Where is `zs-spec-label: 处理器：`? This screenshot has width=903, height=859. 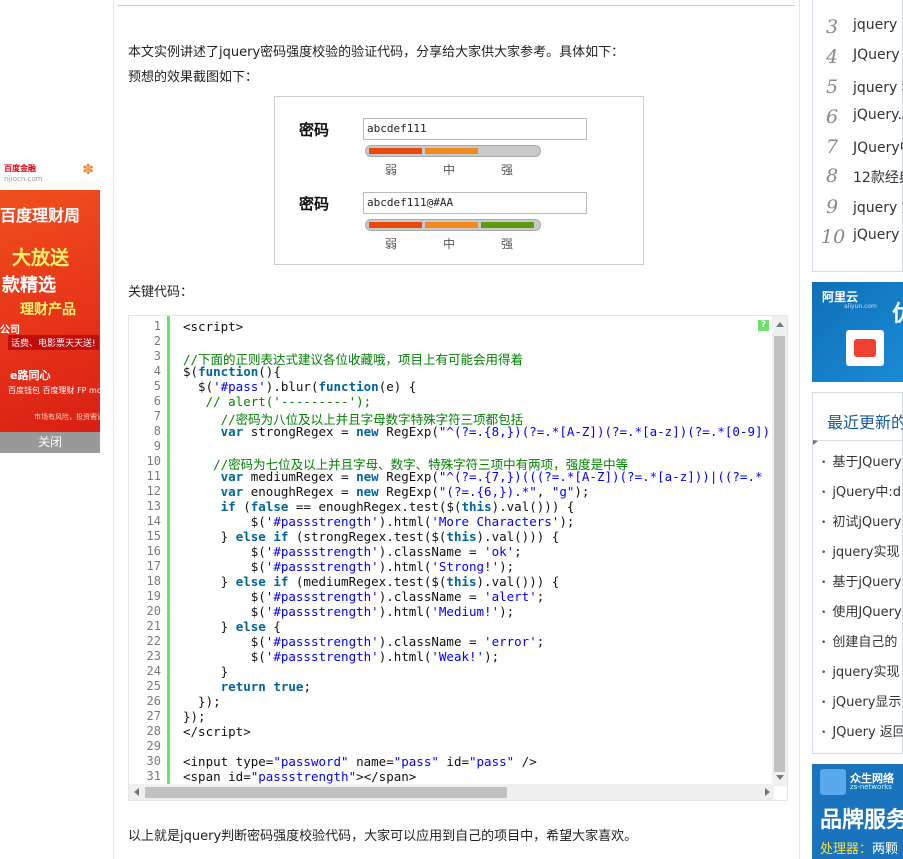
zs-spec-label: 处理器： is located at coordinates (846, 849).